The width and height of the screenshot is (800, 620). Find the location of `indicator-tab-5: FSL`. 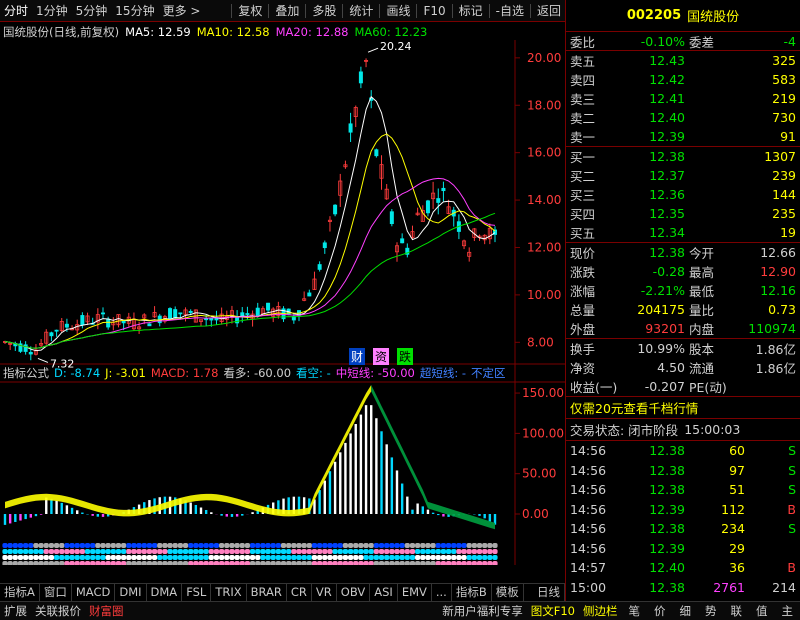

indicator-tab-5: FSL is located at coordinates (197, 592).